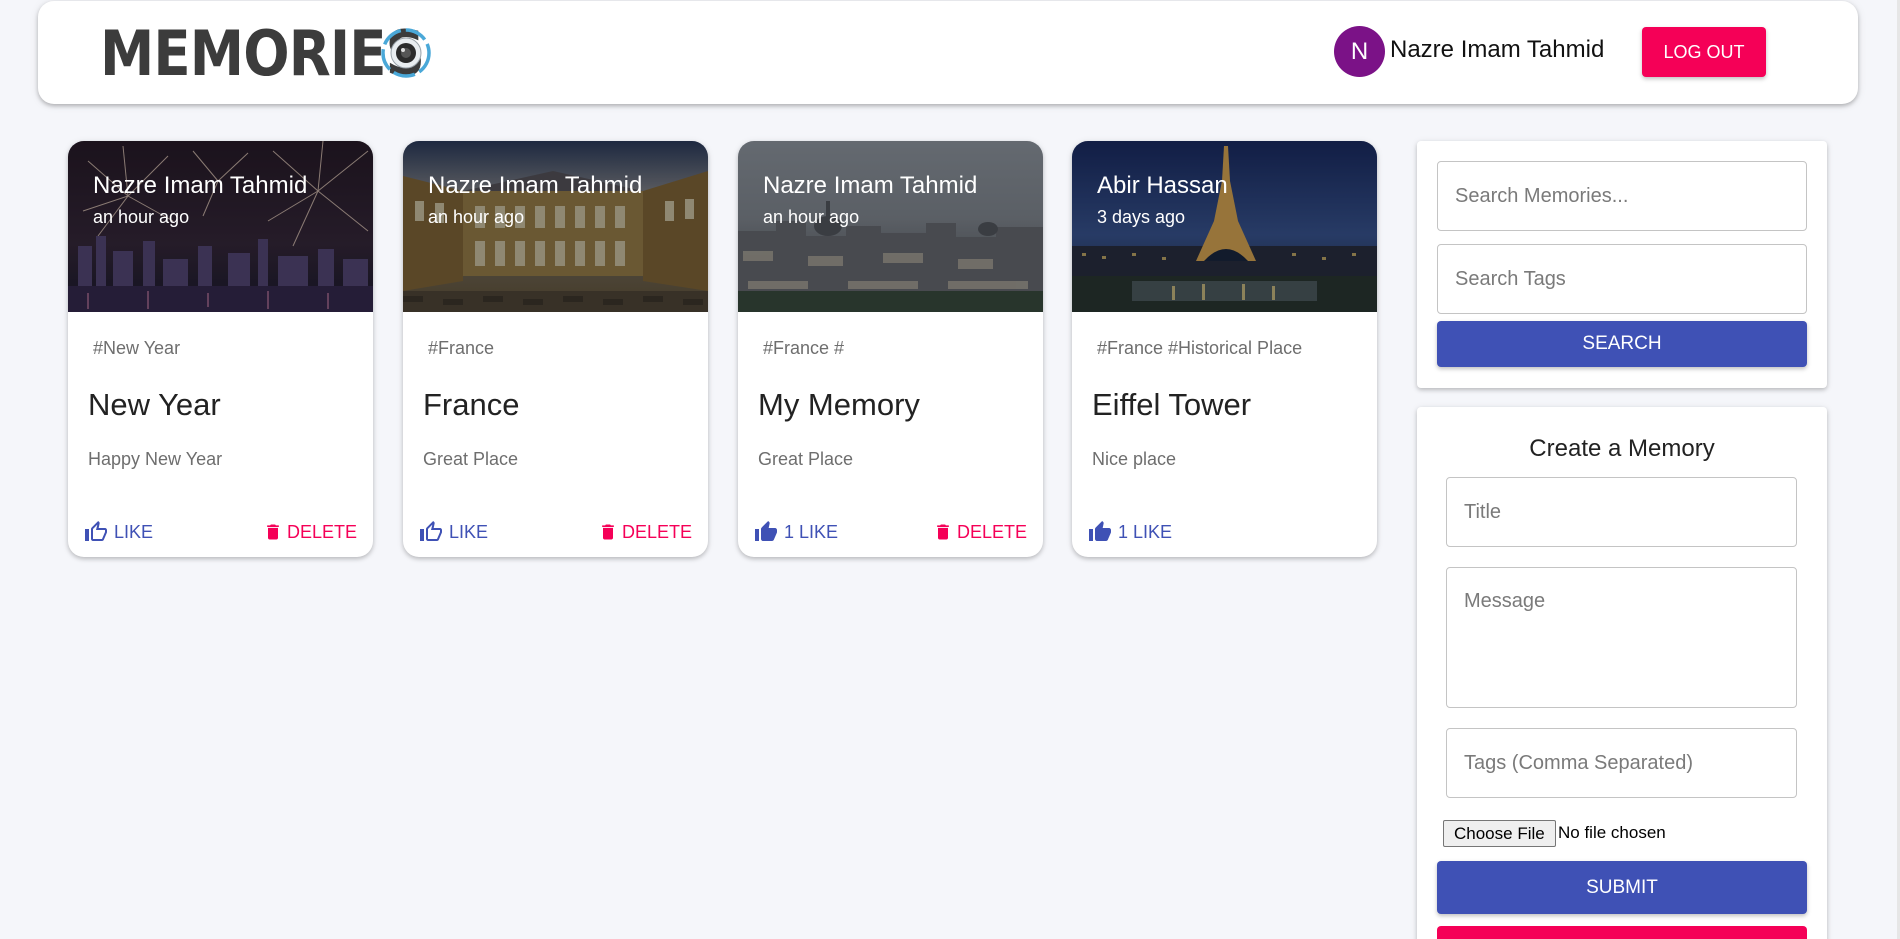 The height and width of the screenshot is (939, 1900). What do you see at coordinates (471, 404) in the screenshot?
I see `post-title: France` at bounding box center [471, 404].